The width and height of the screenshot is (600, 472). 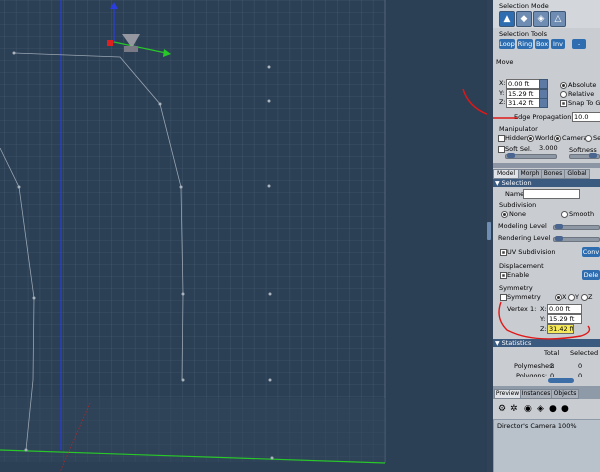 What do you see at coordinates (489, 231) in the screenshot?
I see `collapse-handle` at bounding box center [489, 231].